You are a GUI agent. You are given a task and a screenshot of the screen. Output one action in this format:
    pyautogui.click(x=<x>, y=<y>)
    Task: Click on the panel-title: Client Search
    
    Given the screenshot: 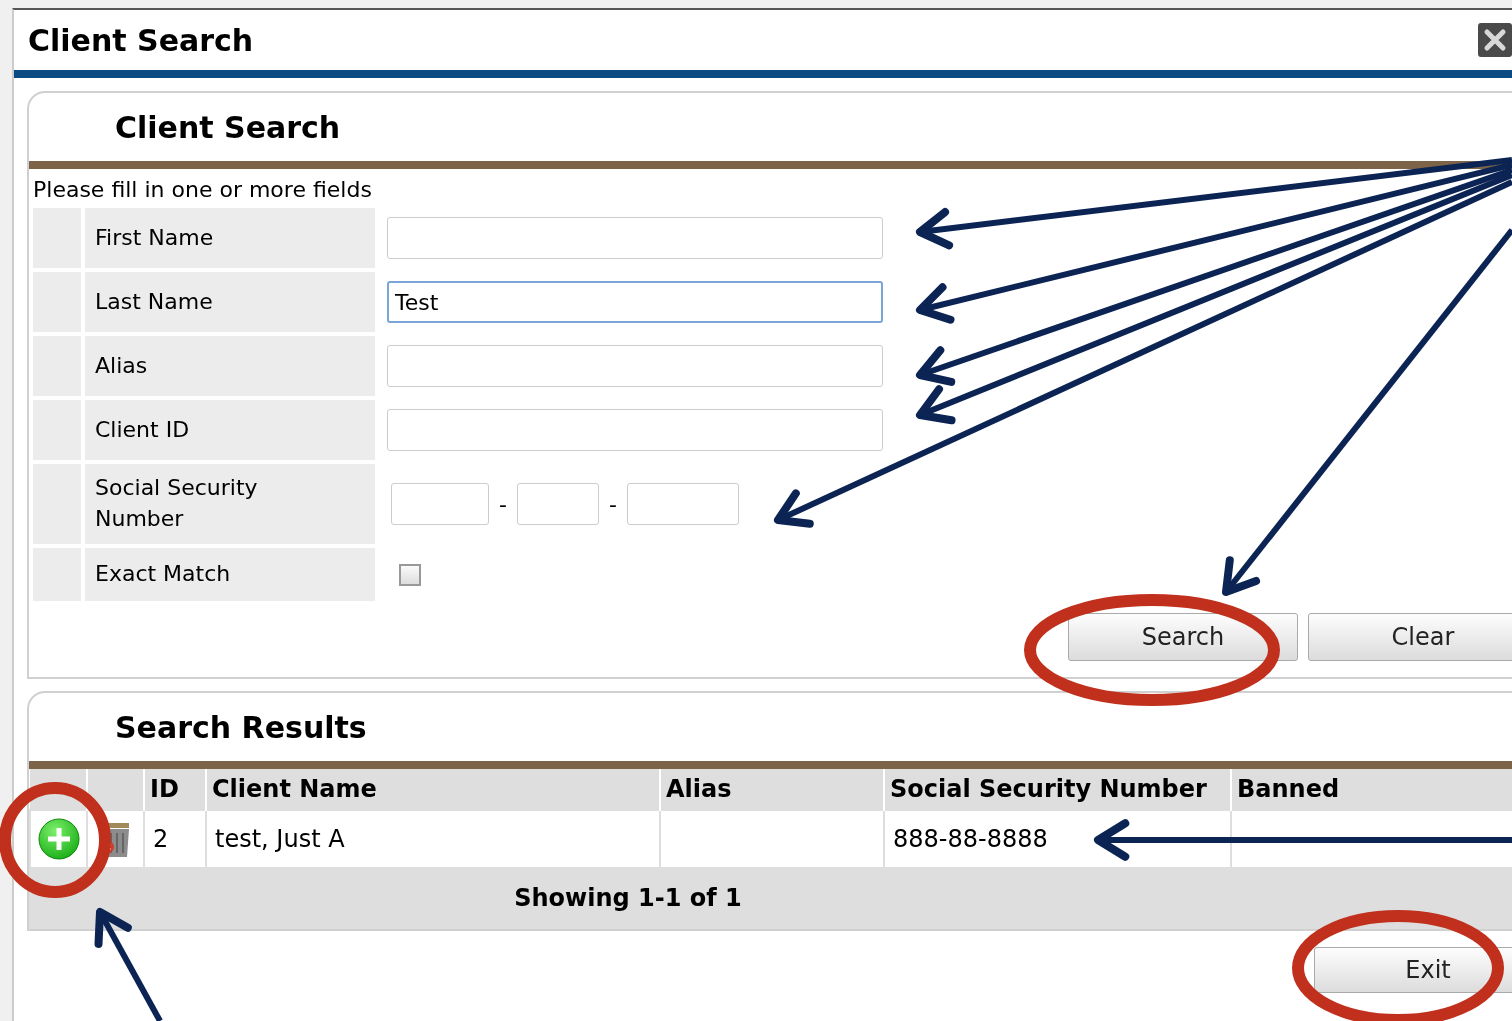 What is the action you would take?
    pyautogui.click(x=228, y=127)
    